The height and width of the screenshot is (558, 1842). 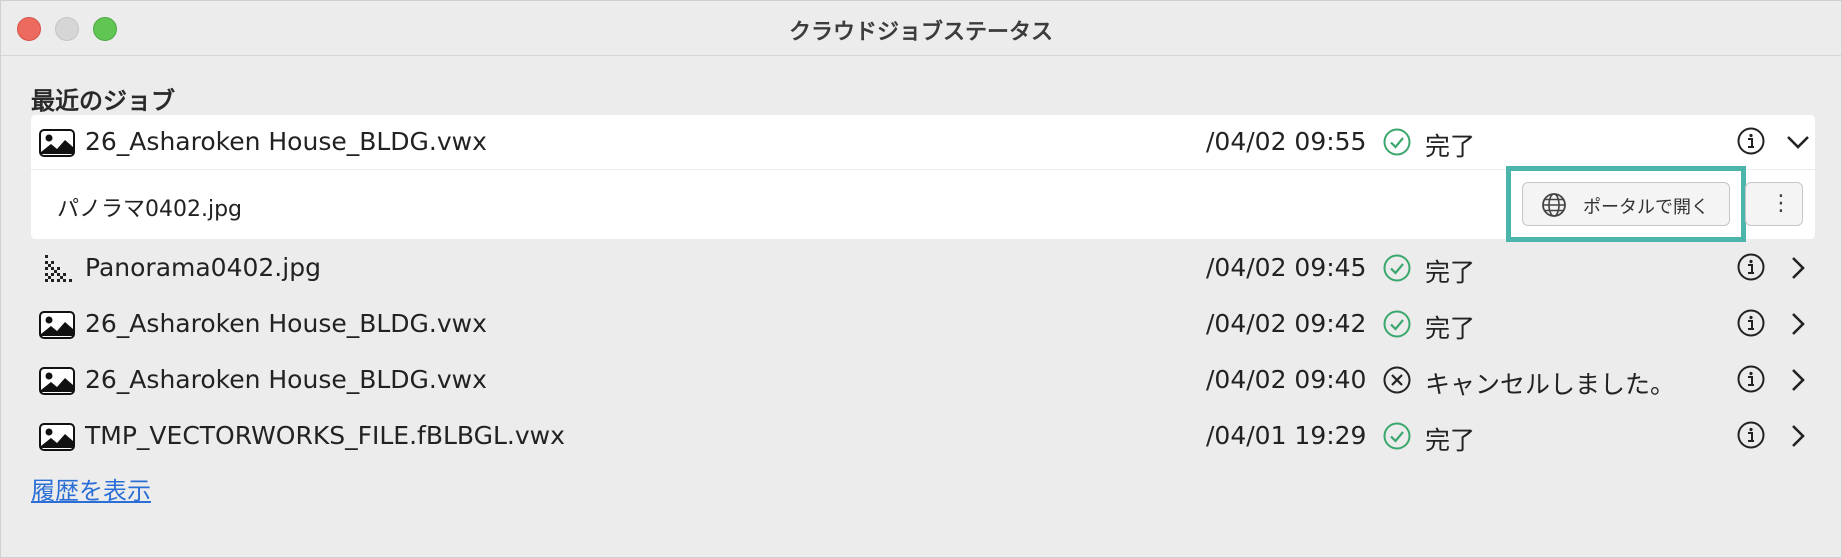 What do you see at coordinates (150, 209) in the screenshot?
I see `output-file-name: パノラマ0402.jpg` at bounding box center [150, 209].